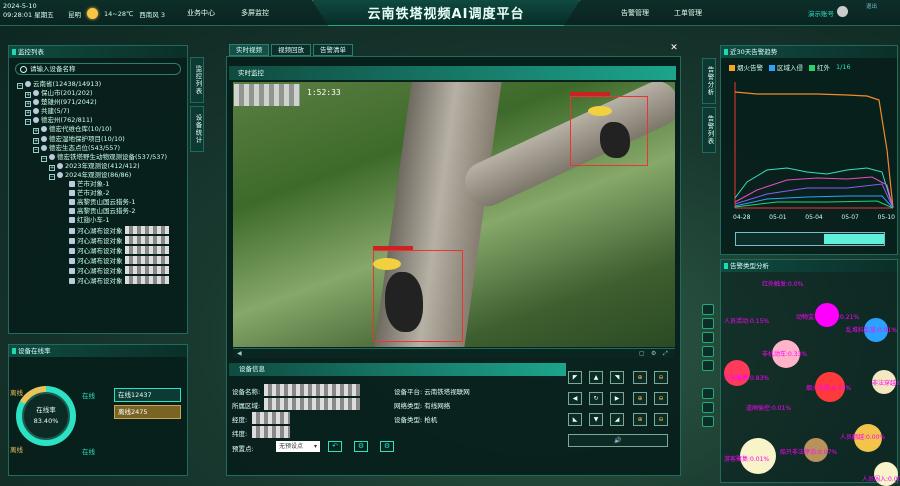  Describe the element at coordinates (98, 130) in the screenshot. I see `tree-node: + 德宏代维仓库(10/10)` at that location.